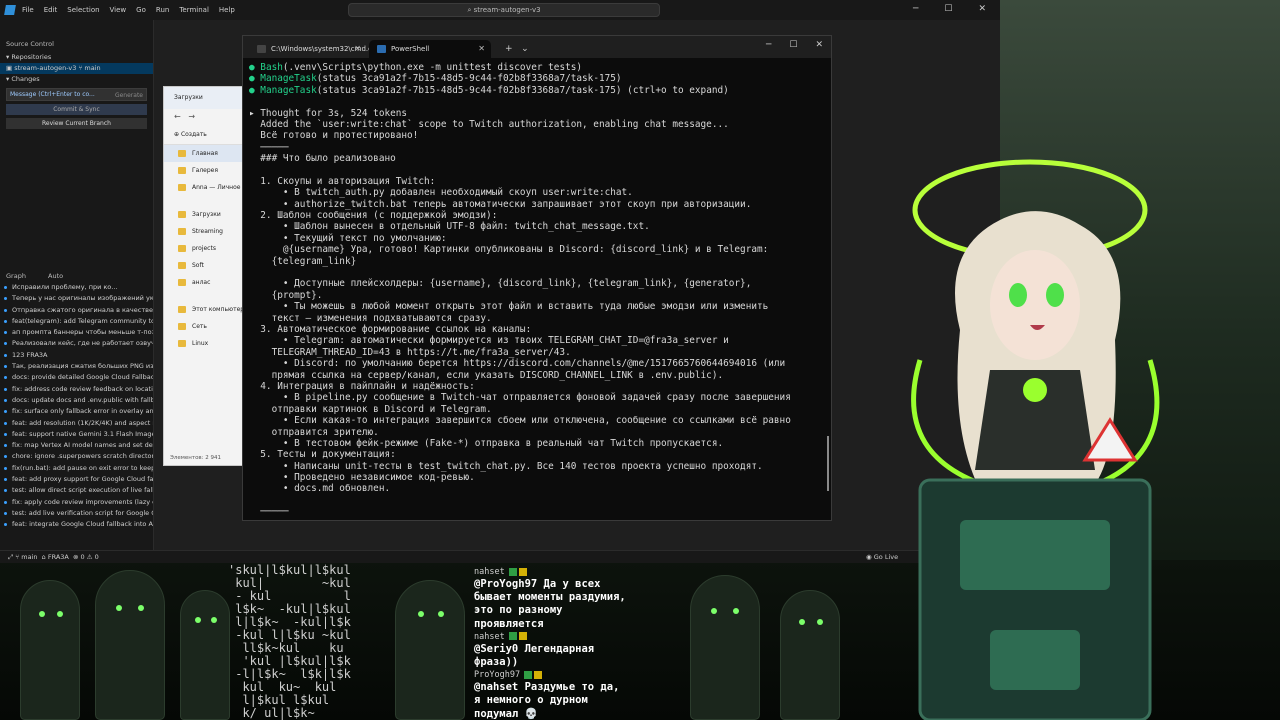 Image resolution: width=1280 pixels, height=720 pixels. Describe the element at coordinates (204, 170) in the screenshot. I see `explorer-nav-item: Галерея` at that location.